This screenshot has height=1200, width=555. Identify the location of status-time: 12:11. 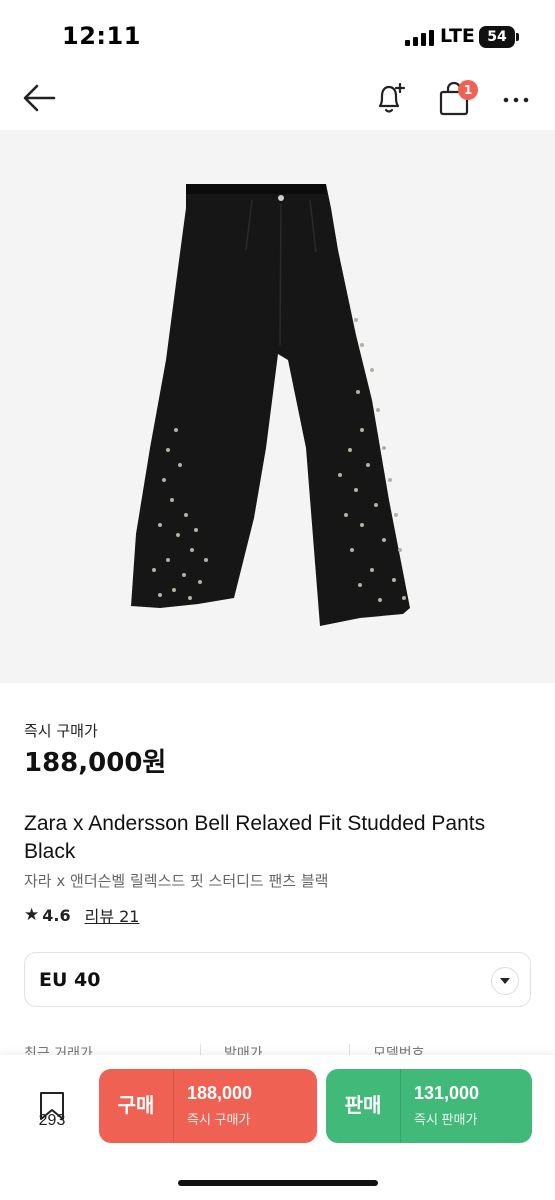
(101, 36).